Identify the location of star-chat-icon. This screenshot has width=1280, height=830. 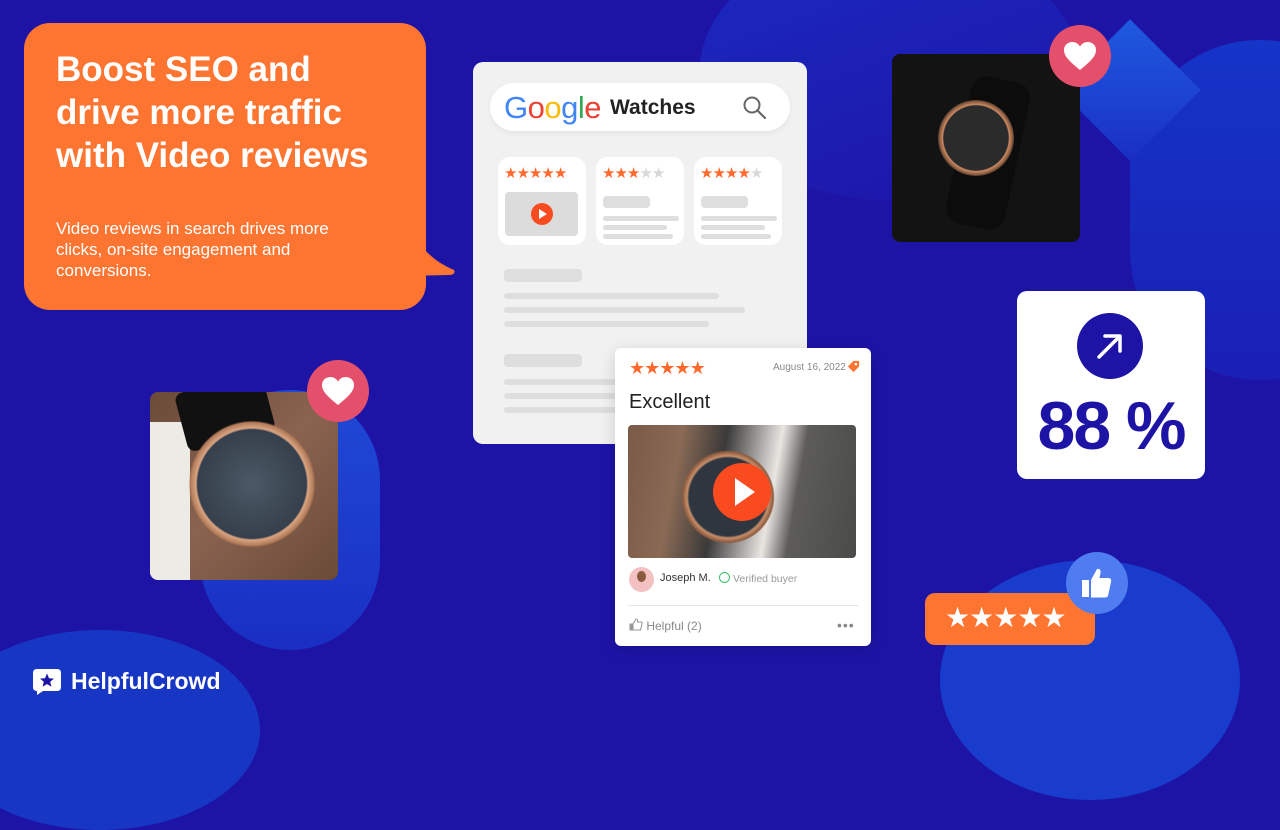
(47, 681).